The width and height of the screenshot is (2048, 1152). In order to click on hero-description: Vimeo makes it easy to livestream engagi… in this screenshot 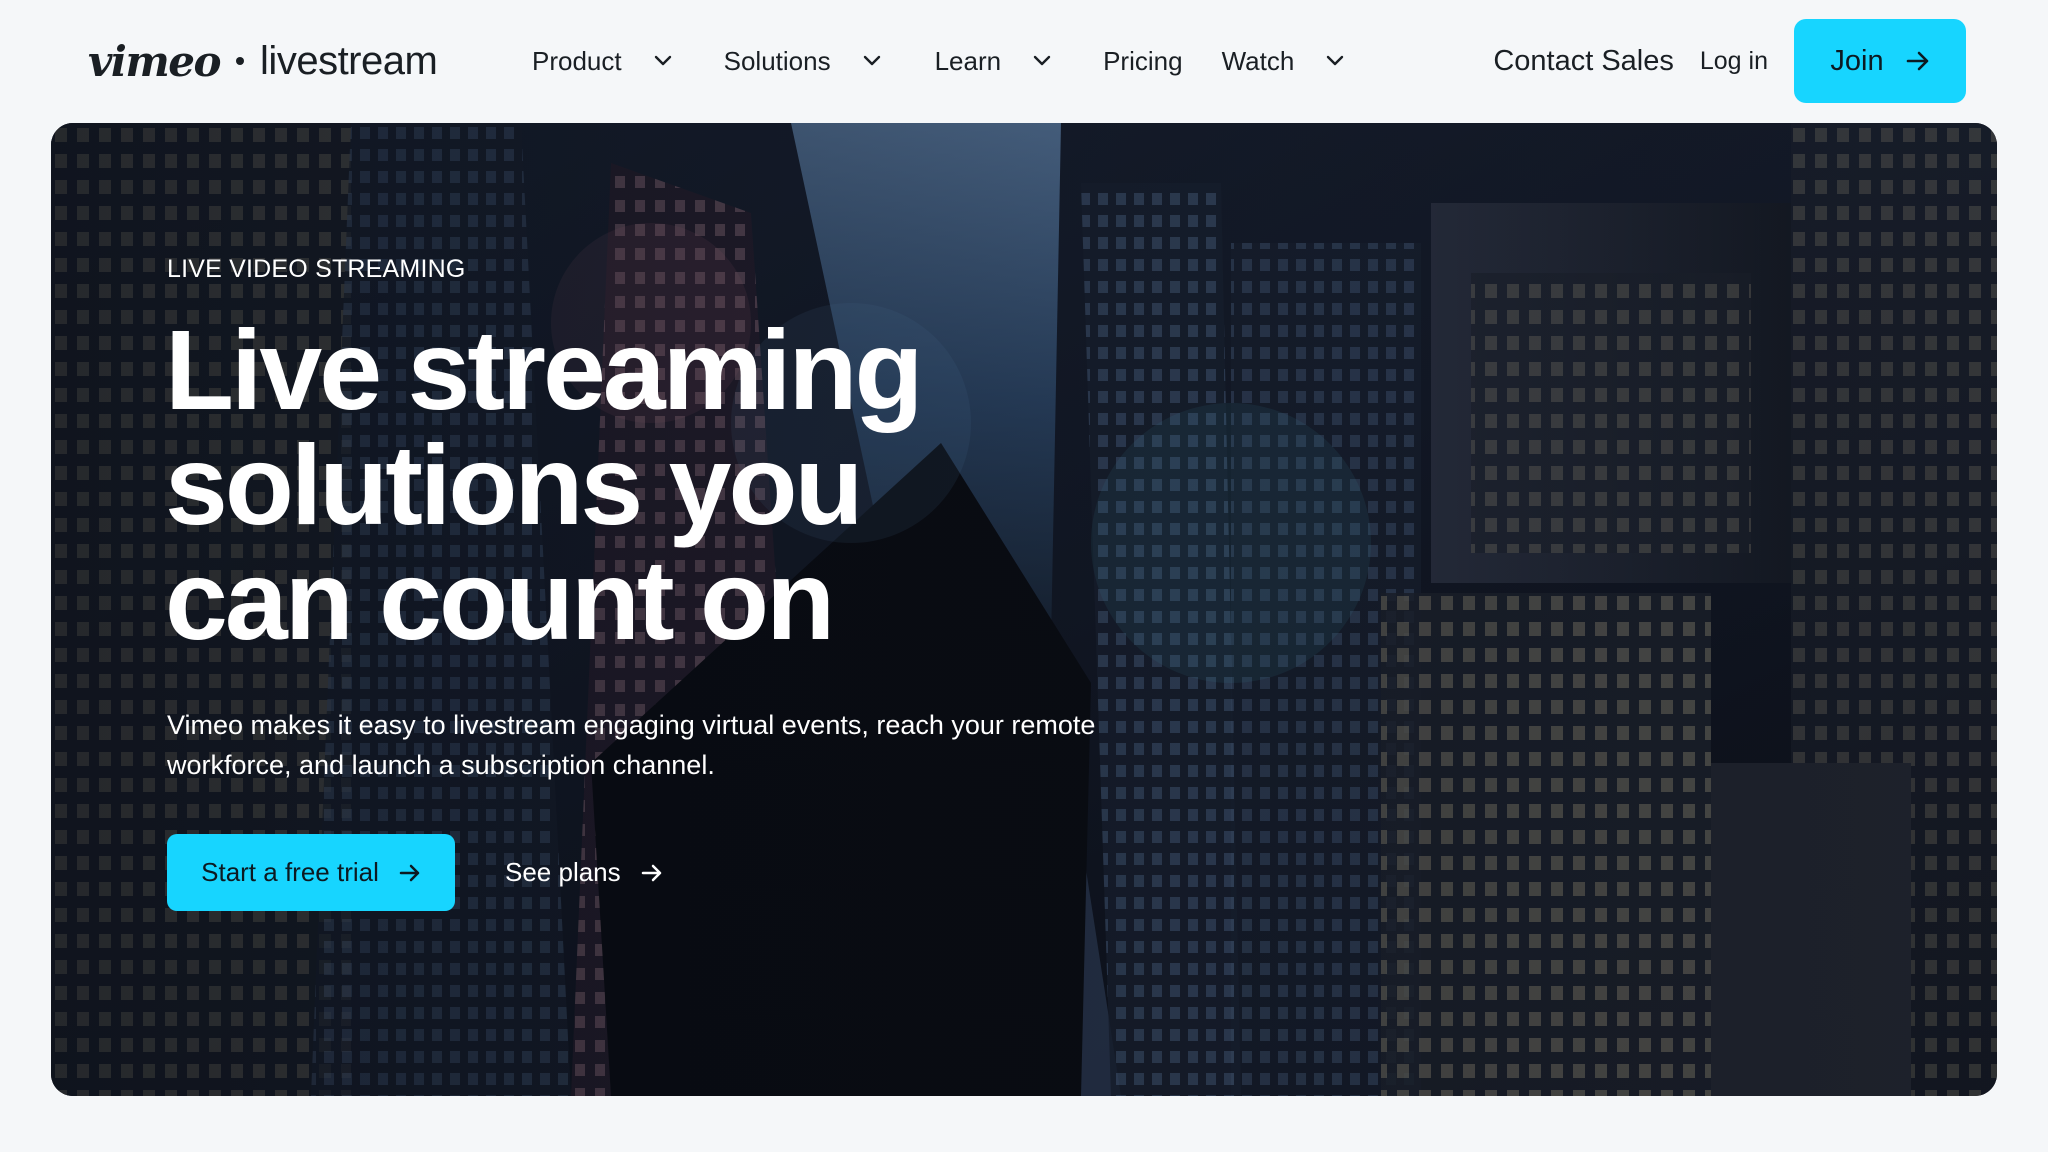, I will do `click(727, 745)`.